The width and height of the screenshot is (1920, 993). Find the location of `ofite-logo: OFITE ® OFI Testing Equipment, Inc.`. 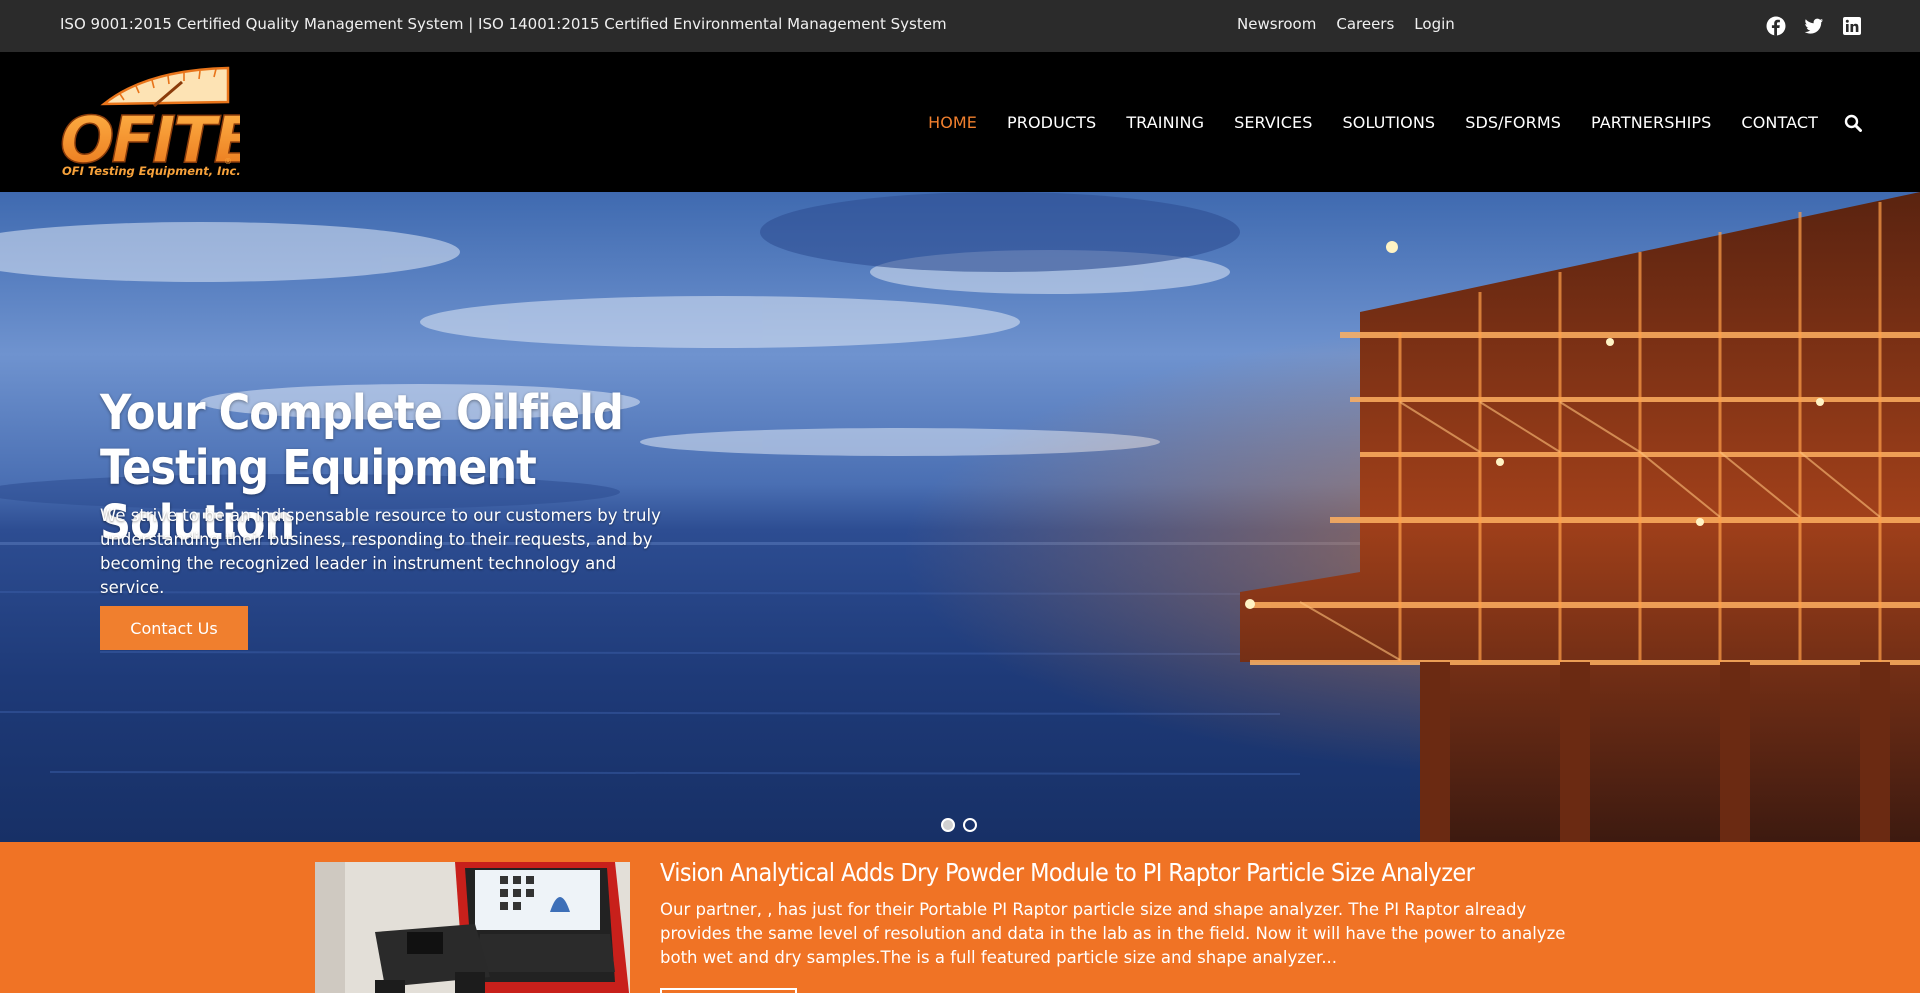

ofite-logo: OFITE ® OFI Testing Equipment, Inc. is located at coordinates (159, 123).